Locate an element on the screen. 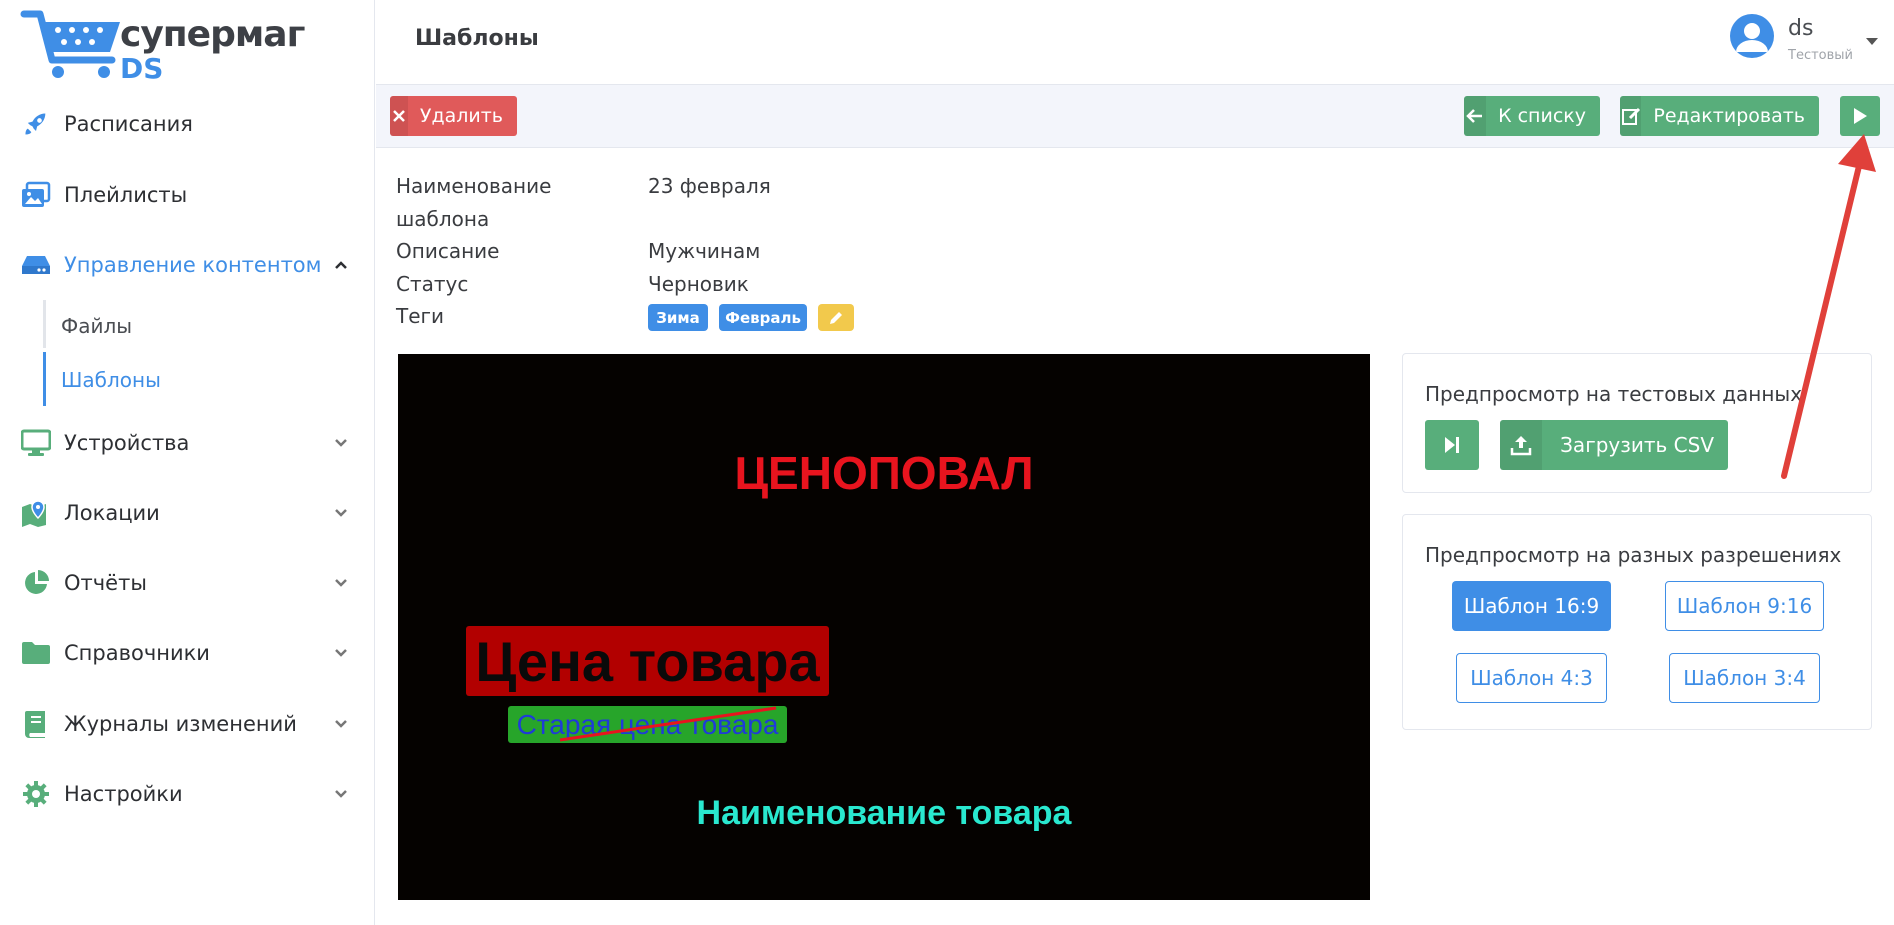 This screenshot has width=1894, height=925. tags-label: Теги is located at coordinates (420, 316).